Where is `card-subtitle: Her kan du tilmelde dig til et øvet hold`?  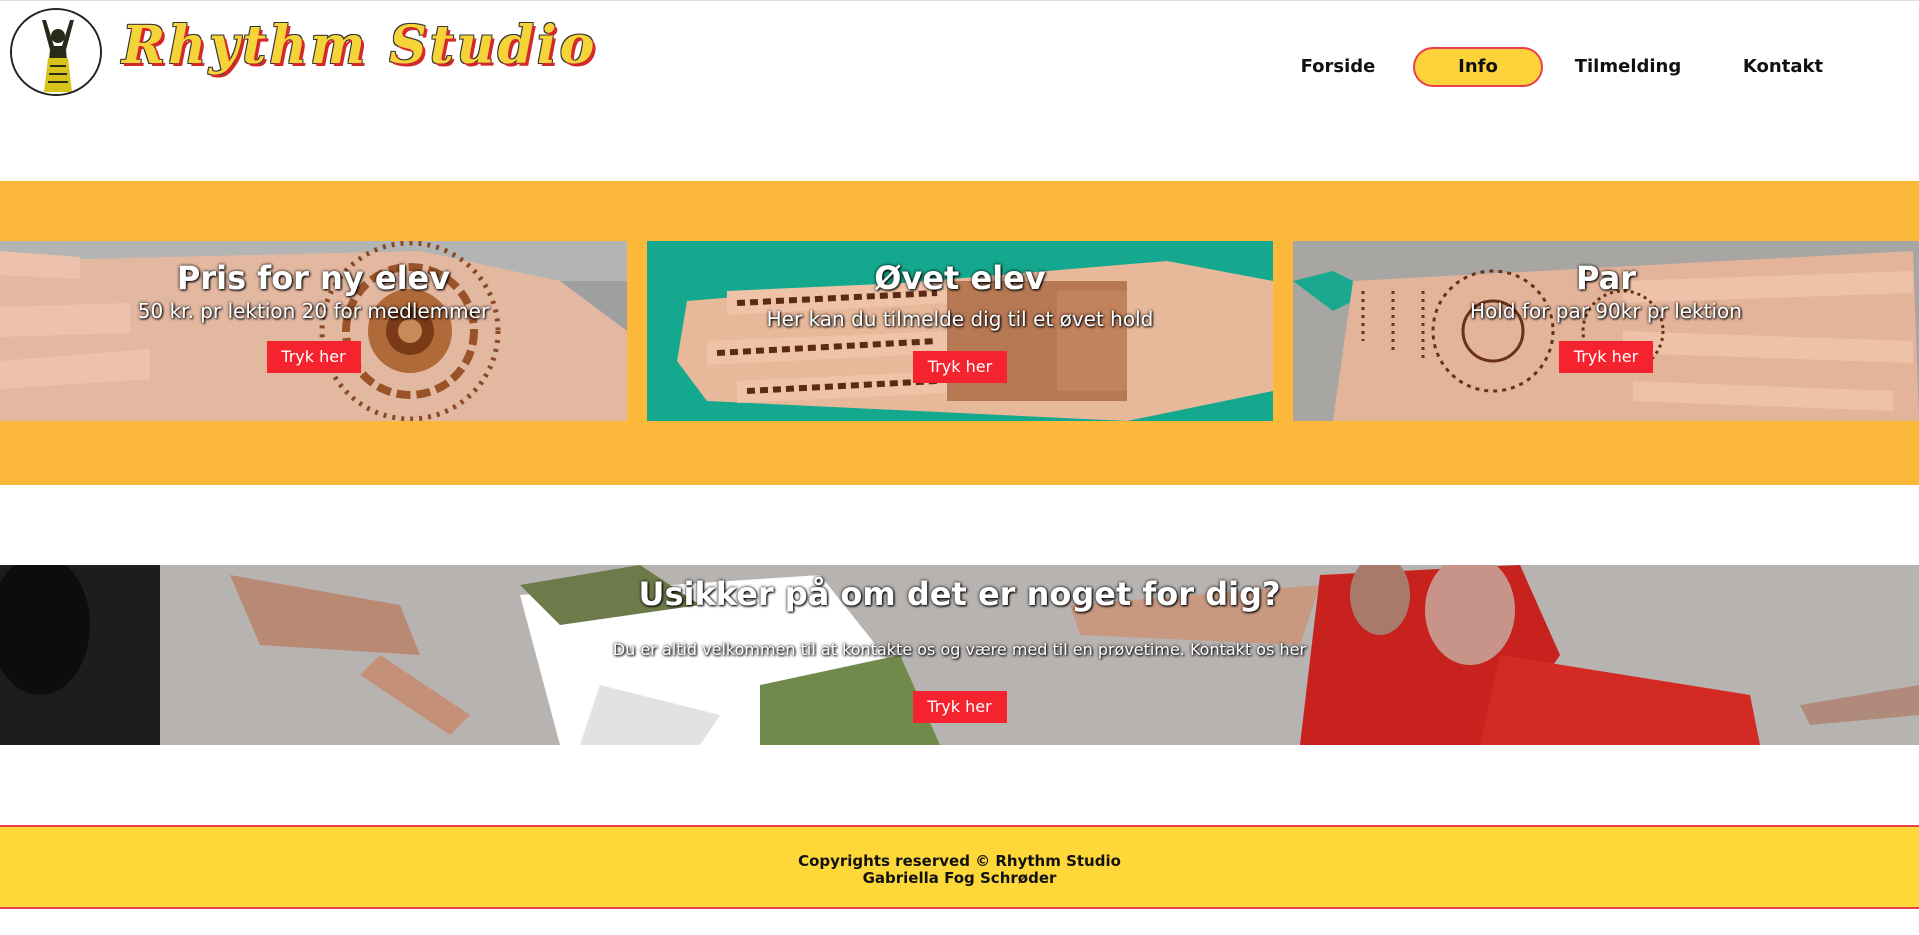
card-subtitle: Her kan du tilmelde dig til et øvet hold is located at coordinates (960, 319).